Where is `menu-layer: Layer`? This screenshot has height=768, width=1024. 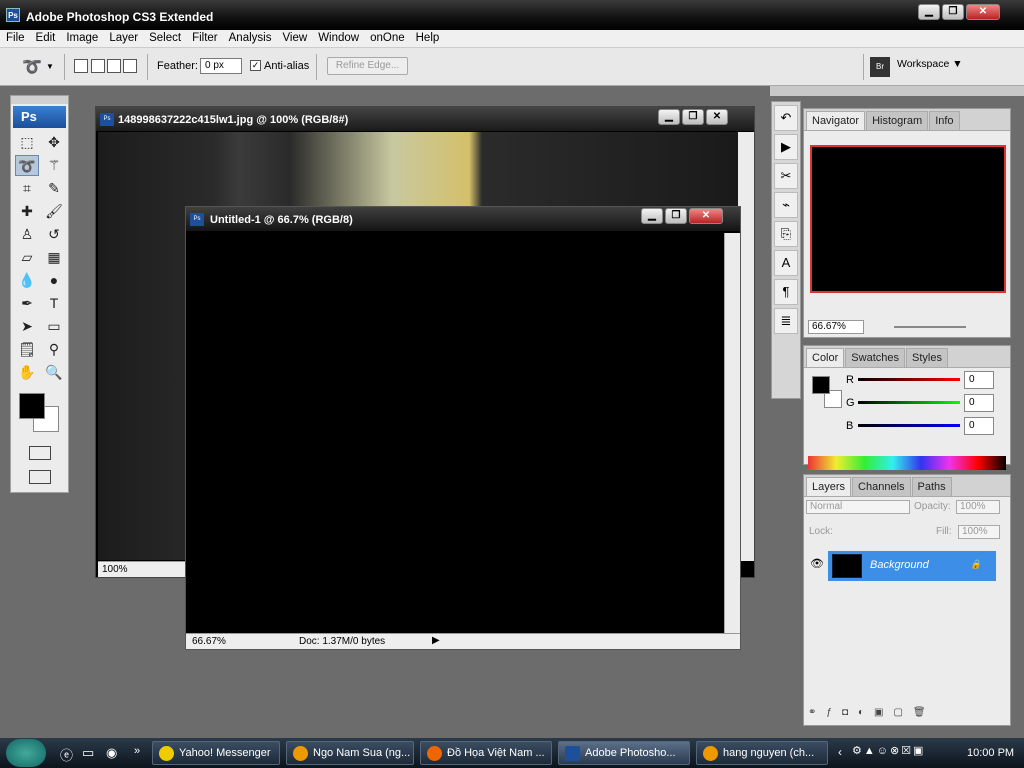 menu-layer: Layer is located at coordinates (123, 38).